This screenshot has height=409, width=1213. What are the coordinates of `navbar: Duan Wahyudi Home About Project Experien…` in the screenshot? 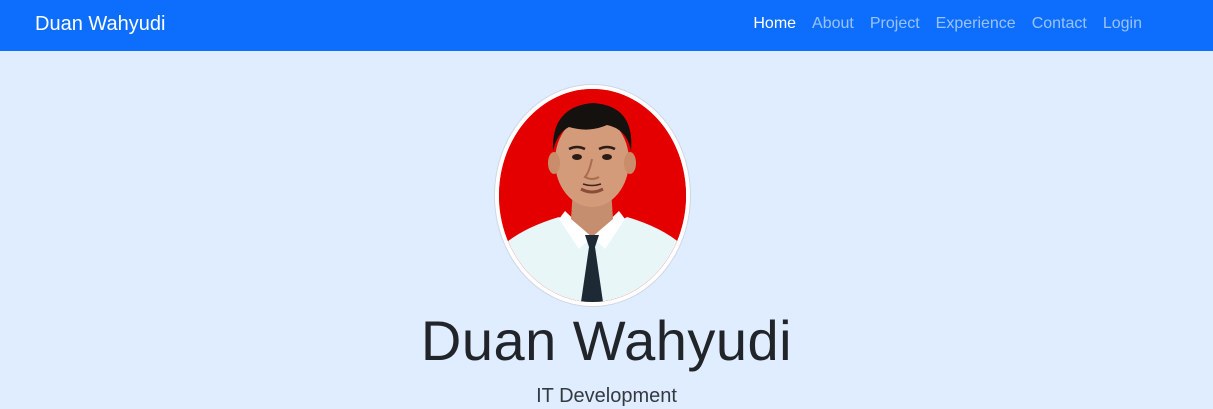 It's located at (606, 25).